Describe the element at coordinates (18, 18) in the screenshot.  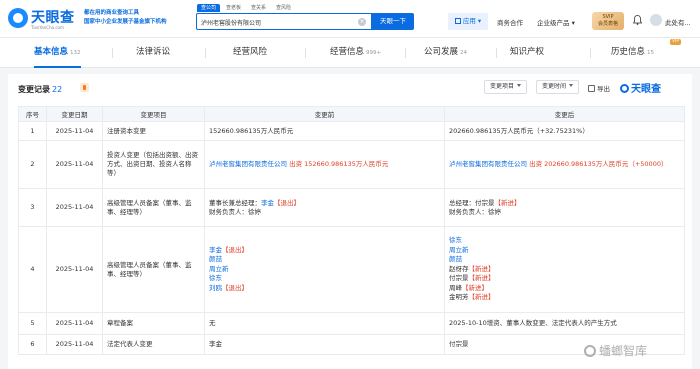
I see `logo-eye-icon` at that location.